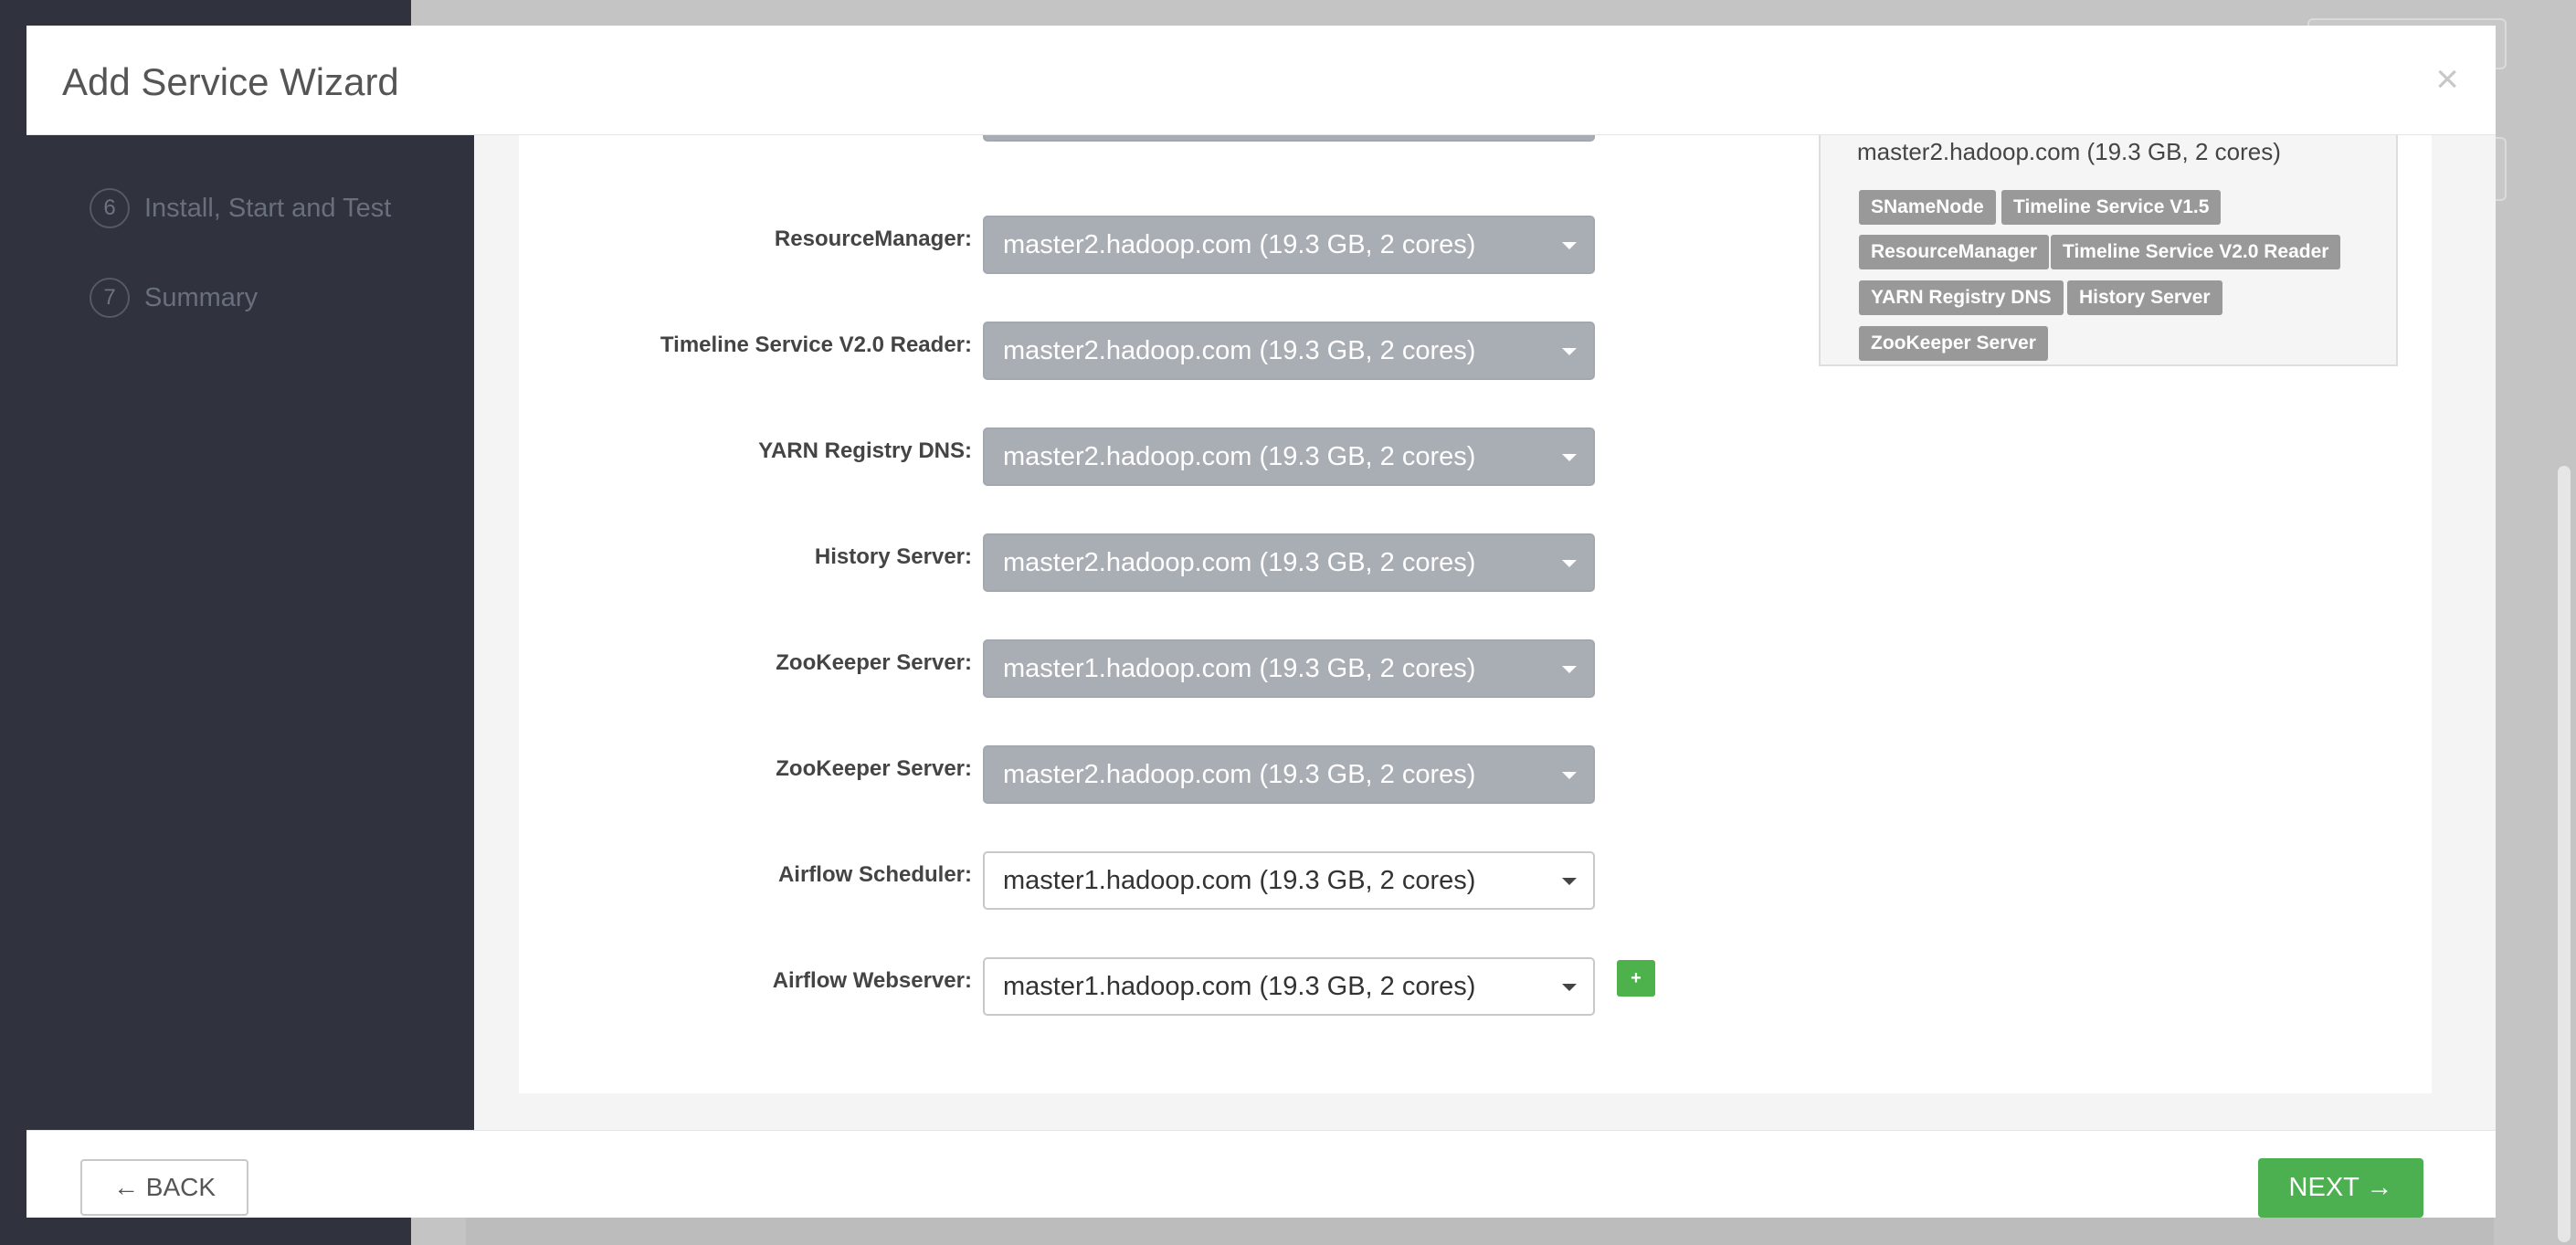  What do you see at coordinates (1261, 80) in the screenshot?
I see `modal-header: Add Service Wizard ×` at bounding box center [1261, 80].